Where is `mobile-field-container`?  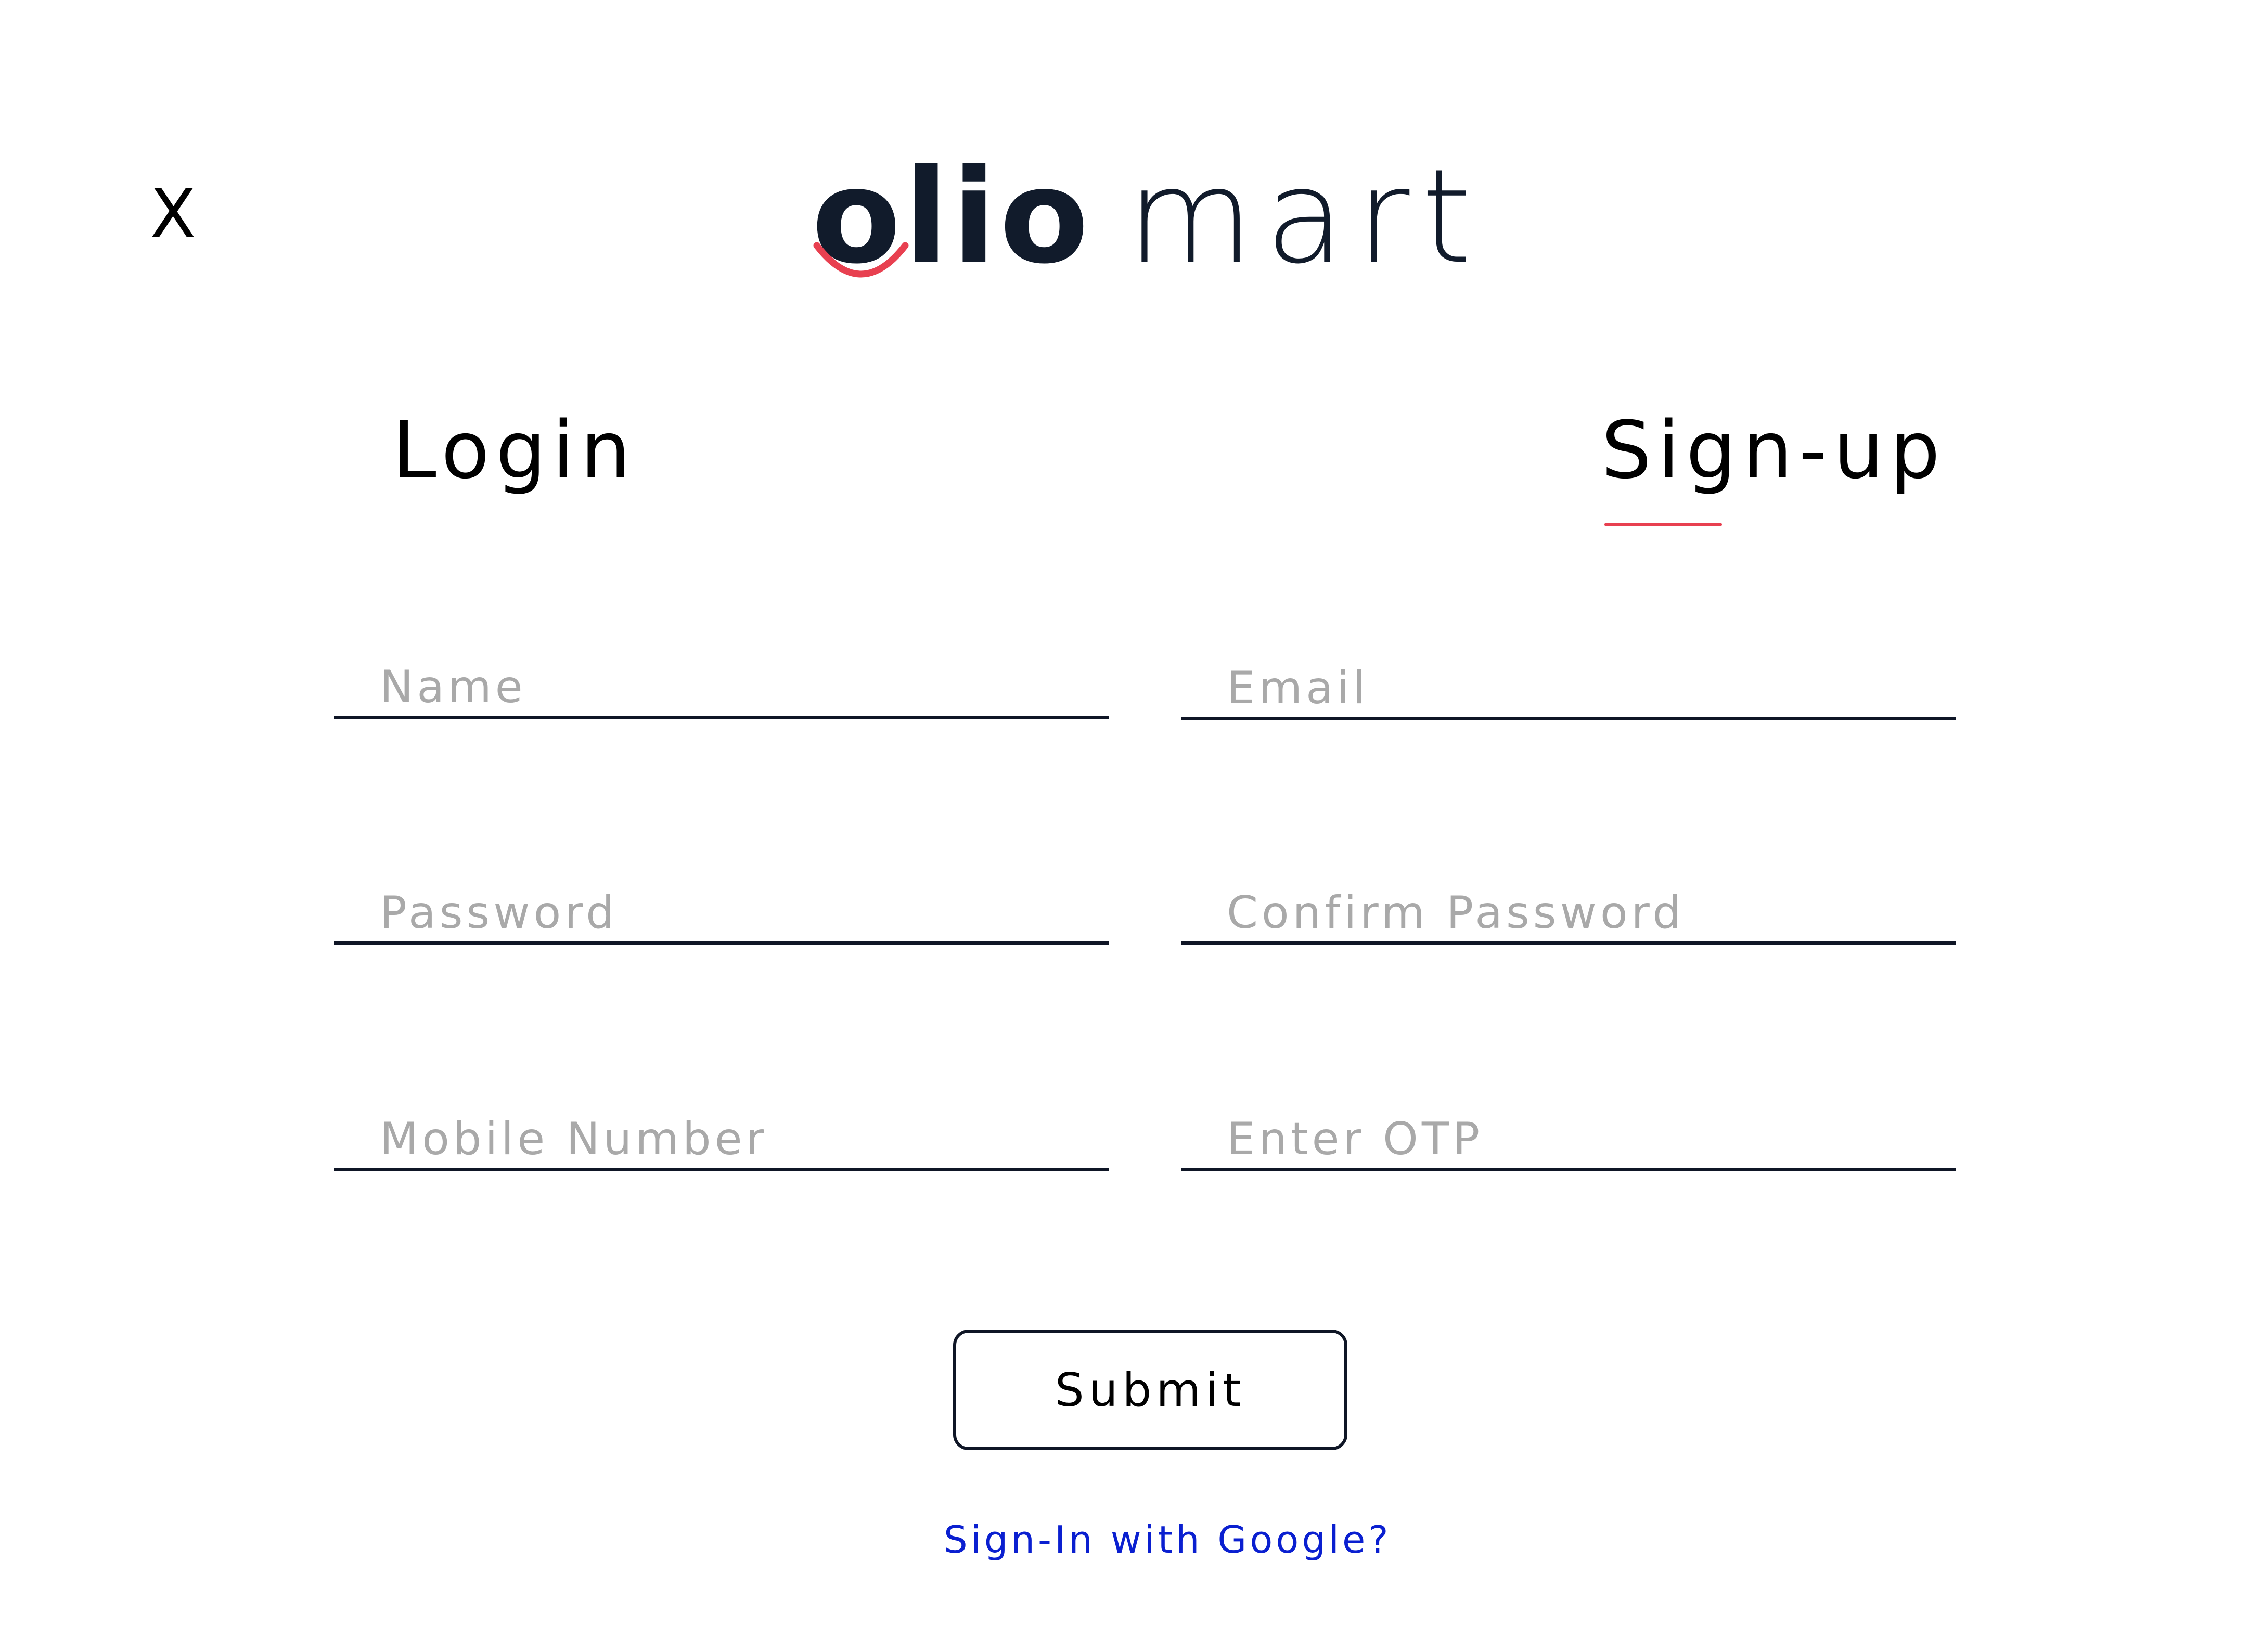 mobile-field-container is located at coordinates (722, 1141).